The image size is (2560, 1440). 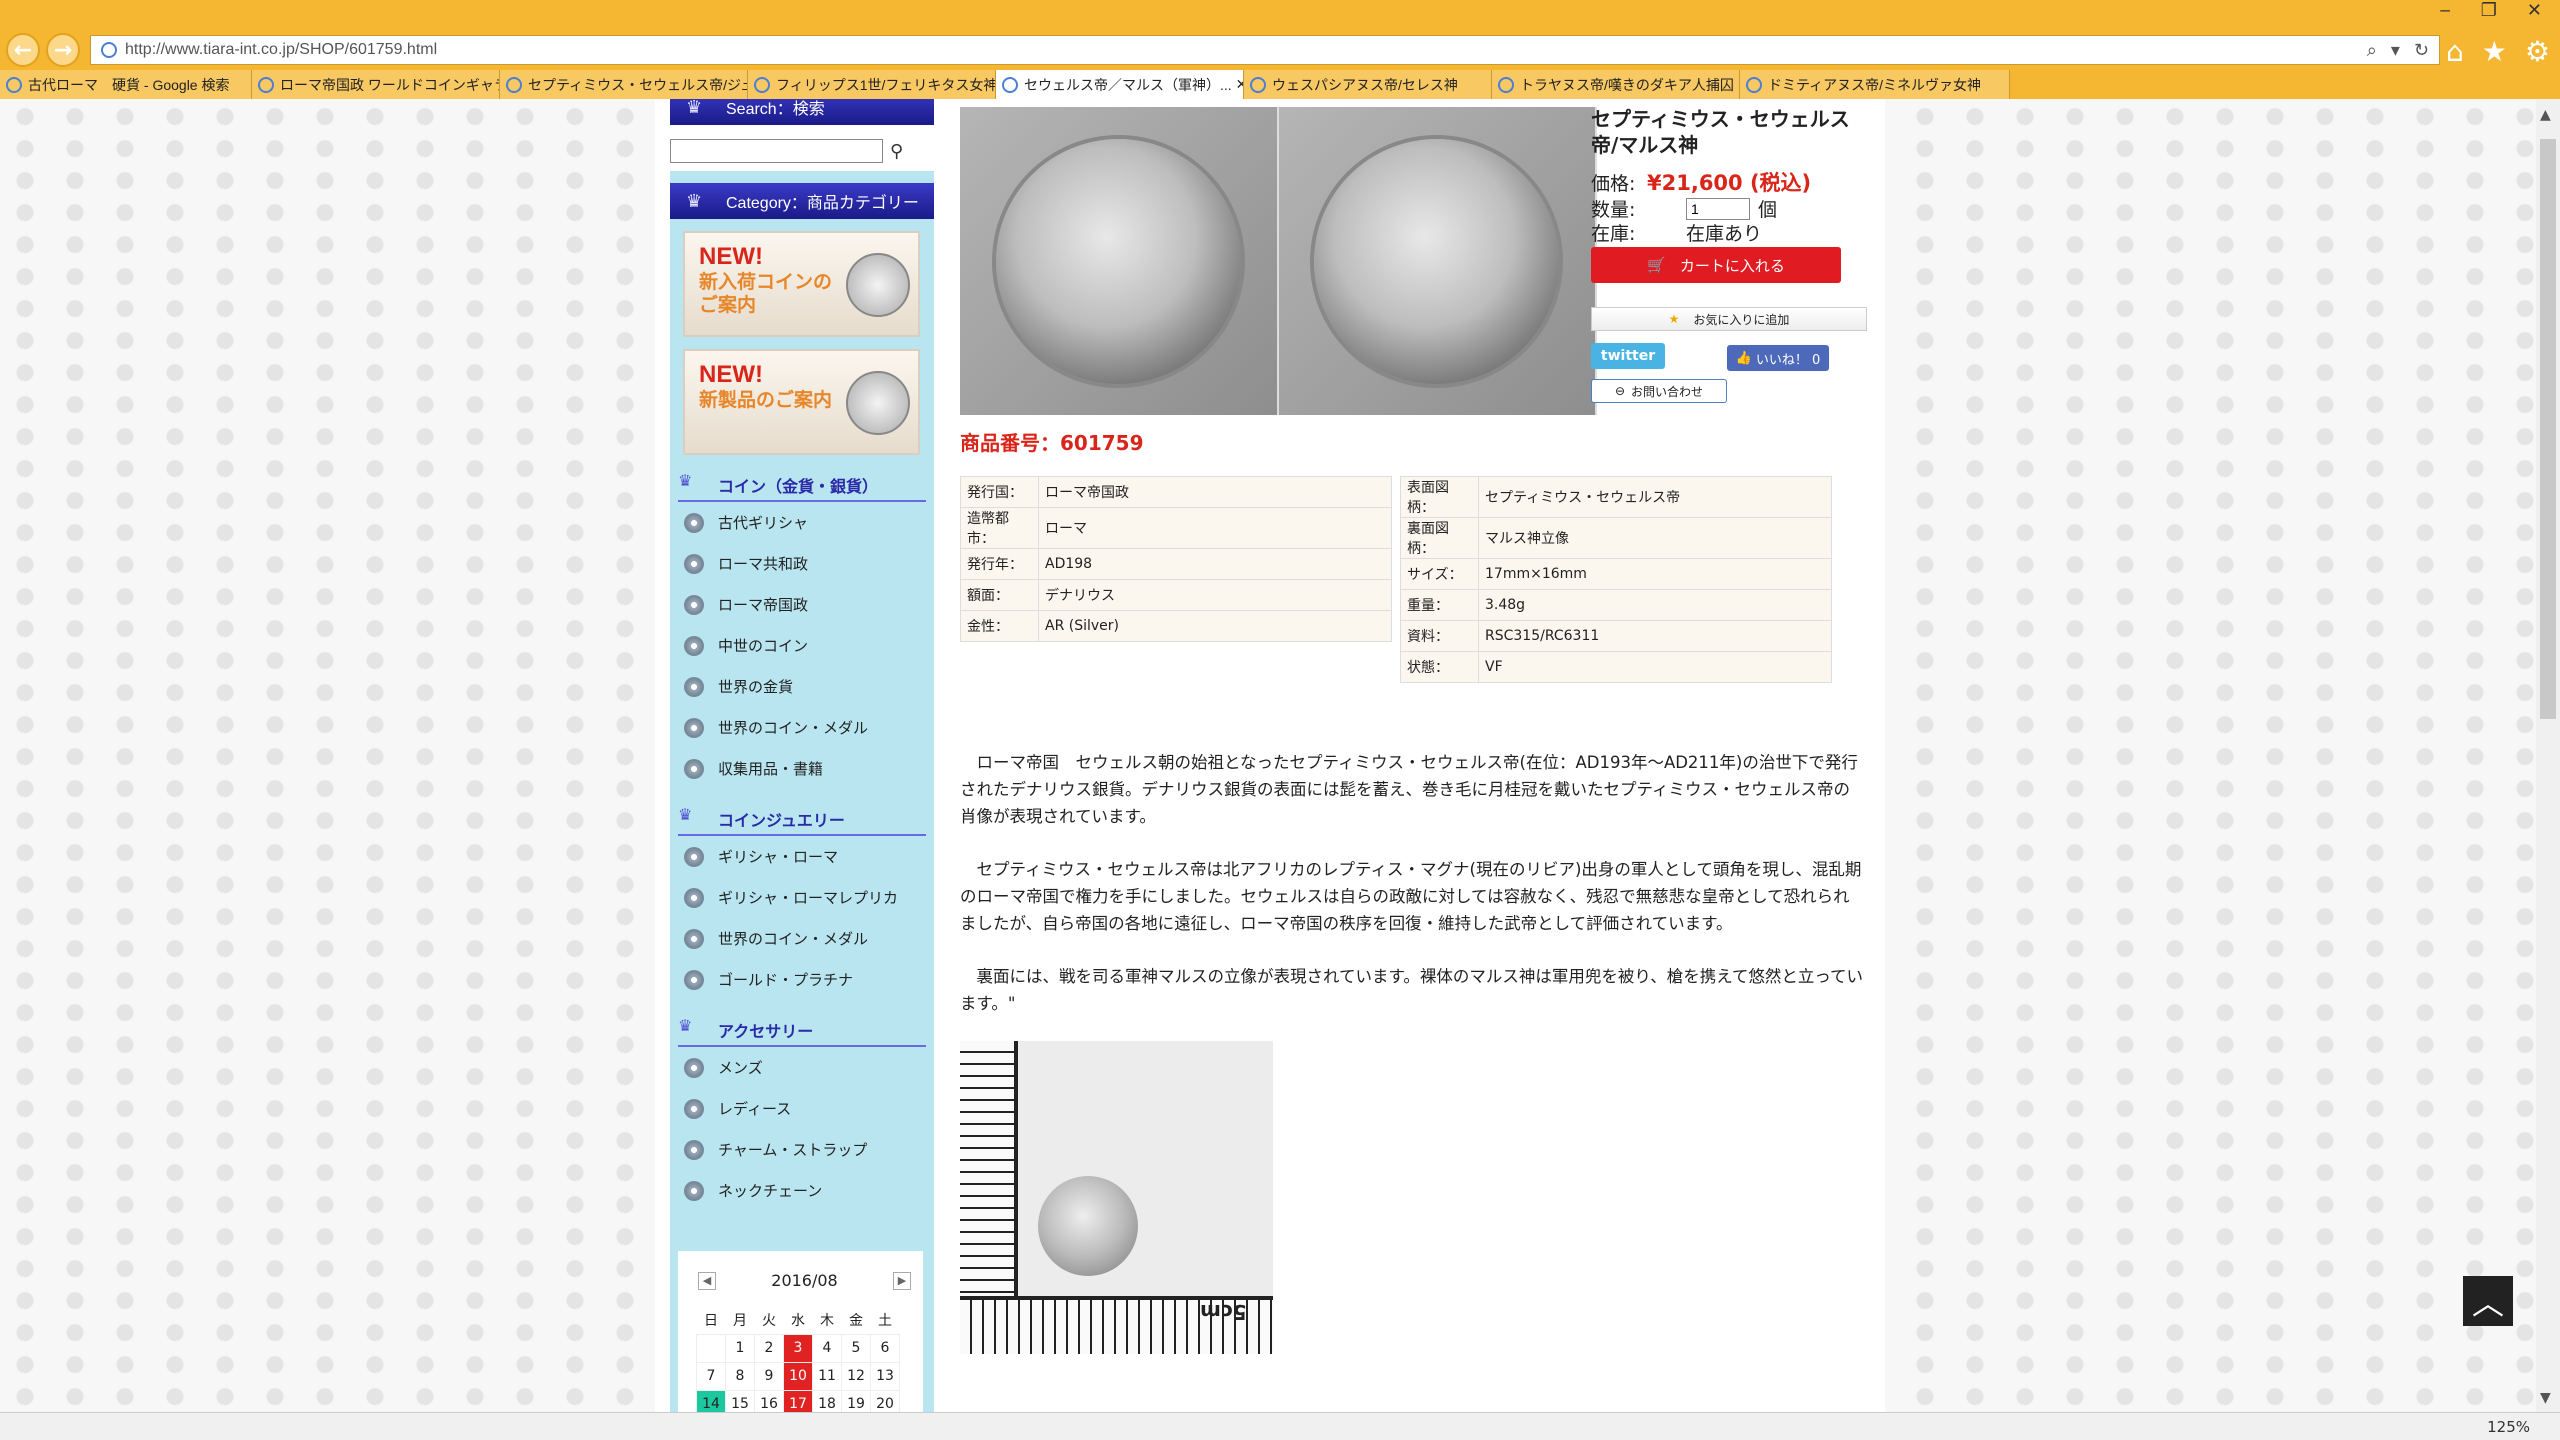 I want to click on back-button: ←, so click(x=23, y=50).